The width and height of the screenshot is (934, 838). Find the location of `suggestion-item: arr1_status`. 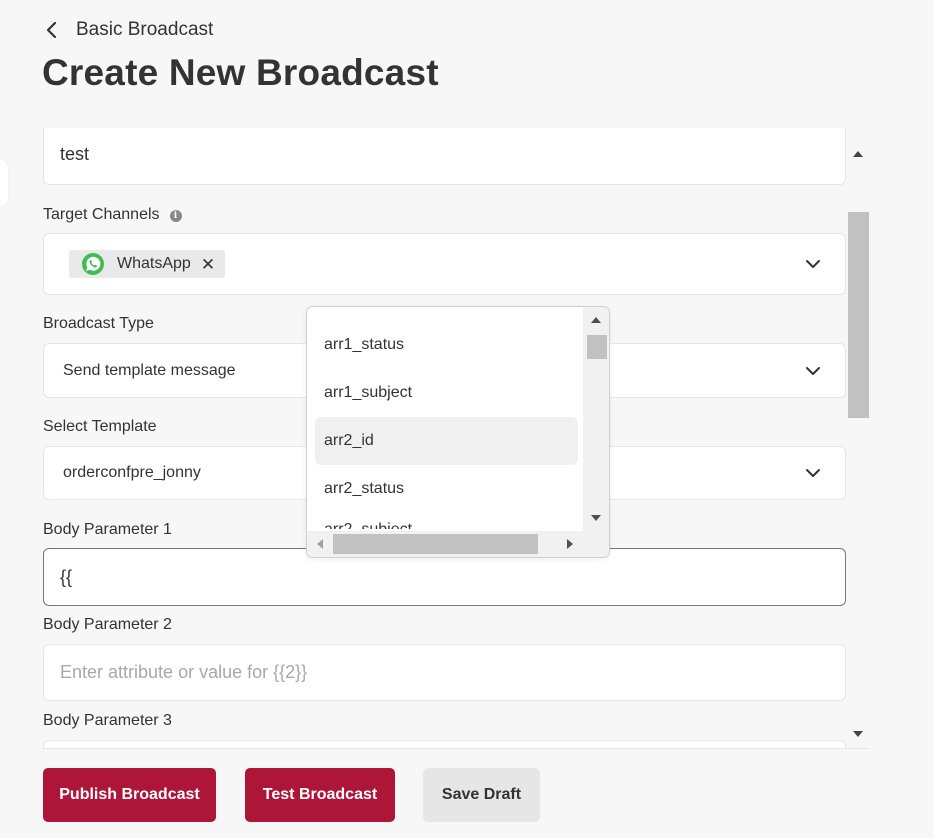

suggestion-item: arr1_status is located at coordinates (446, 345).